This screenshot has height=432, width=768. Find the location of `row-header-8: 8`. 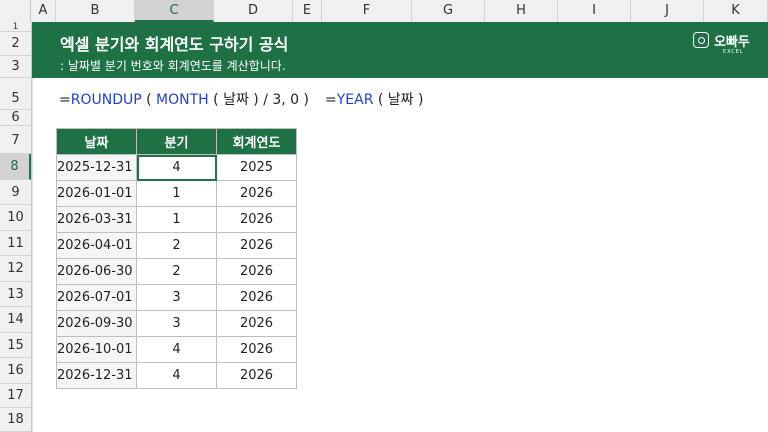

row-header-8: 8 is located at coordinates (15, 167).